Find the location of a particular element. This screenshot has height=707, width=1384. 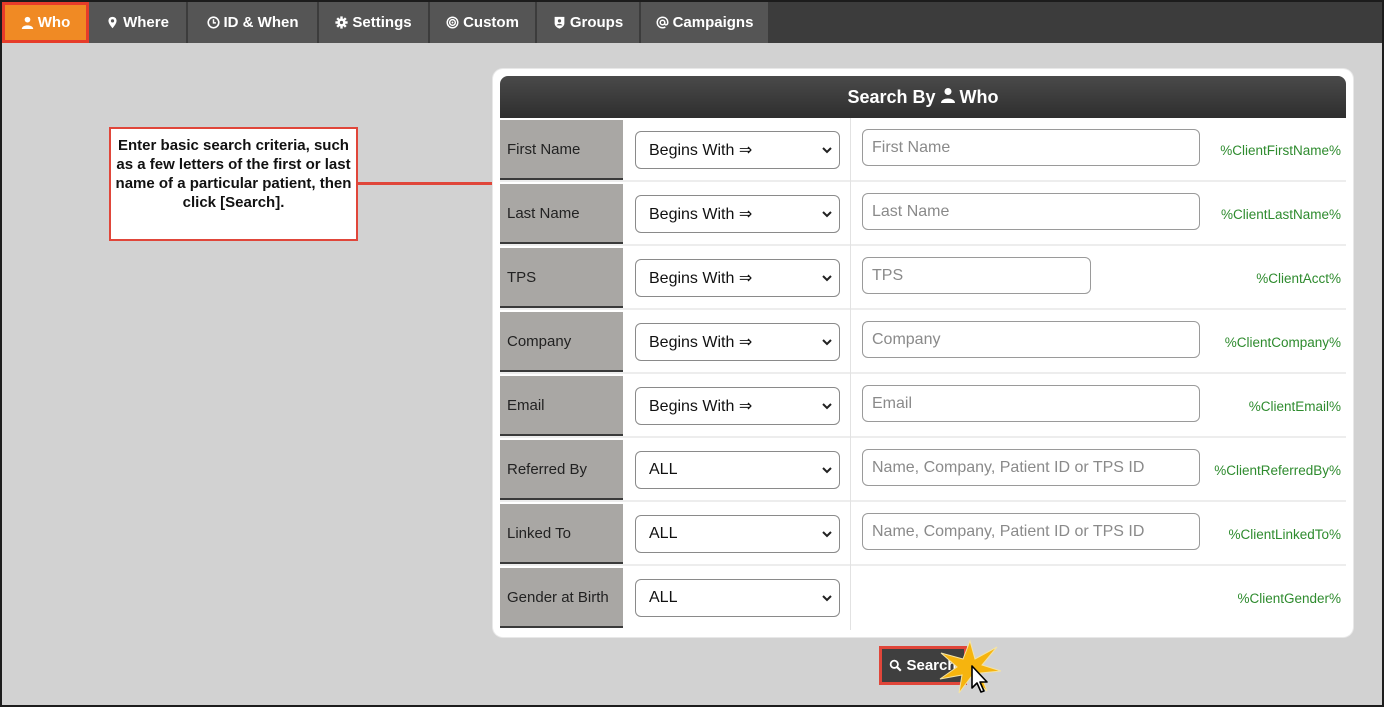

tab-label: Campaigns is located at coordinates (713, 22).